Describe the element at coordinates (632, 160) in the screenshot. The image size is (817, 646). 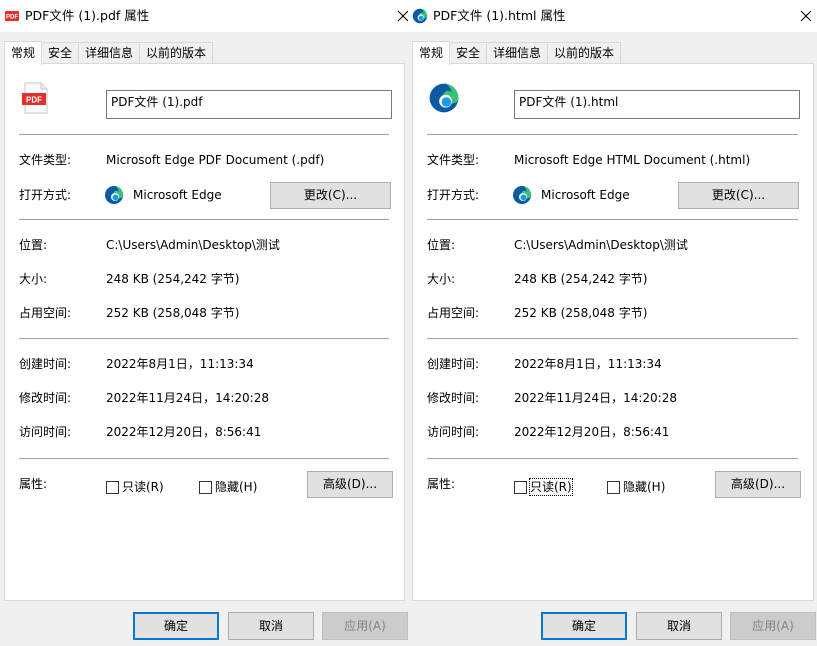
I see `file-type-value: Microsoft Edge HTML Document (.html)` at that location.